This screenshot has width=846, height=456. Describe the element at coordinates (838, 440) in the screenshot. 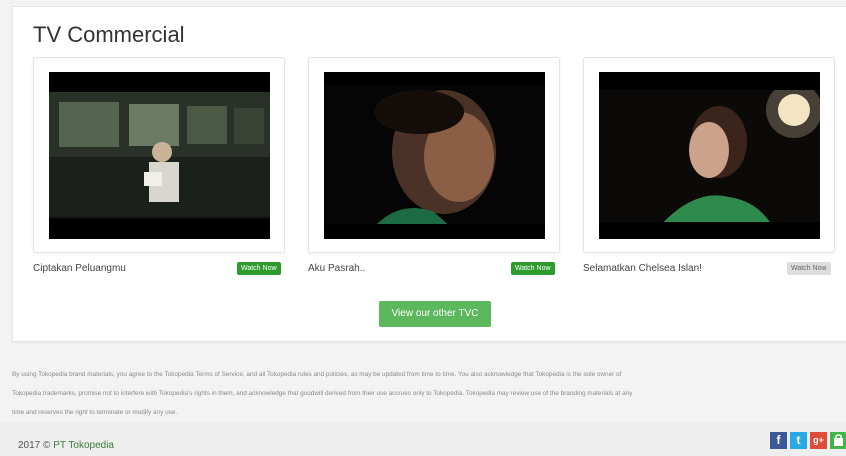

I see `share-icon` at that location.